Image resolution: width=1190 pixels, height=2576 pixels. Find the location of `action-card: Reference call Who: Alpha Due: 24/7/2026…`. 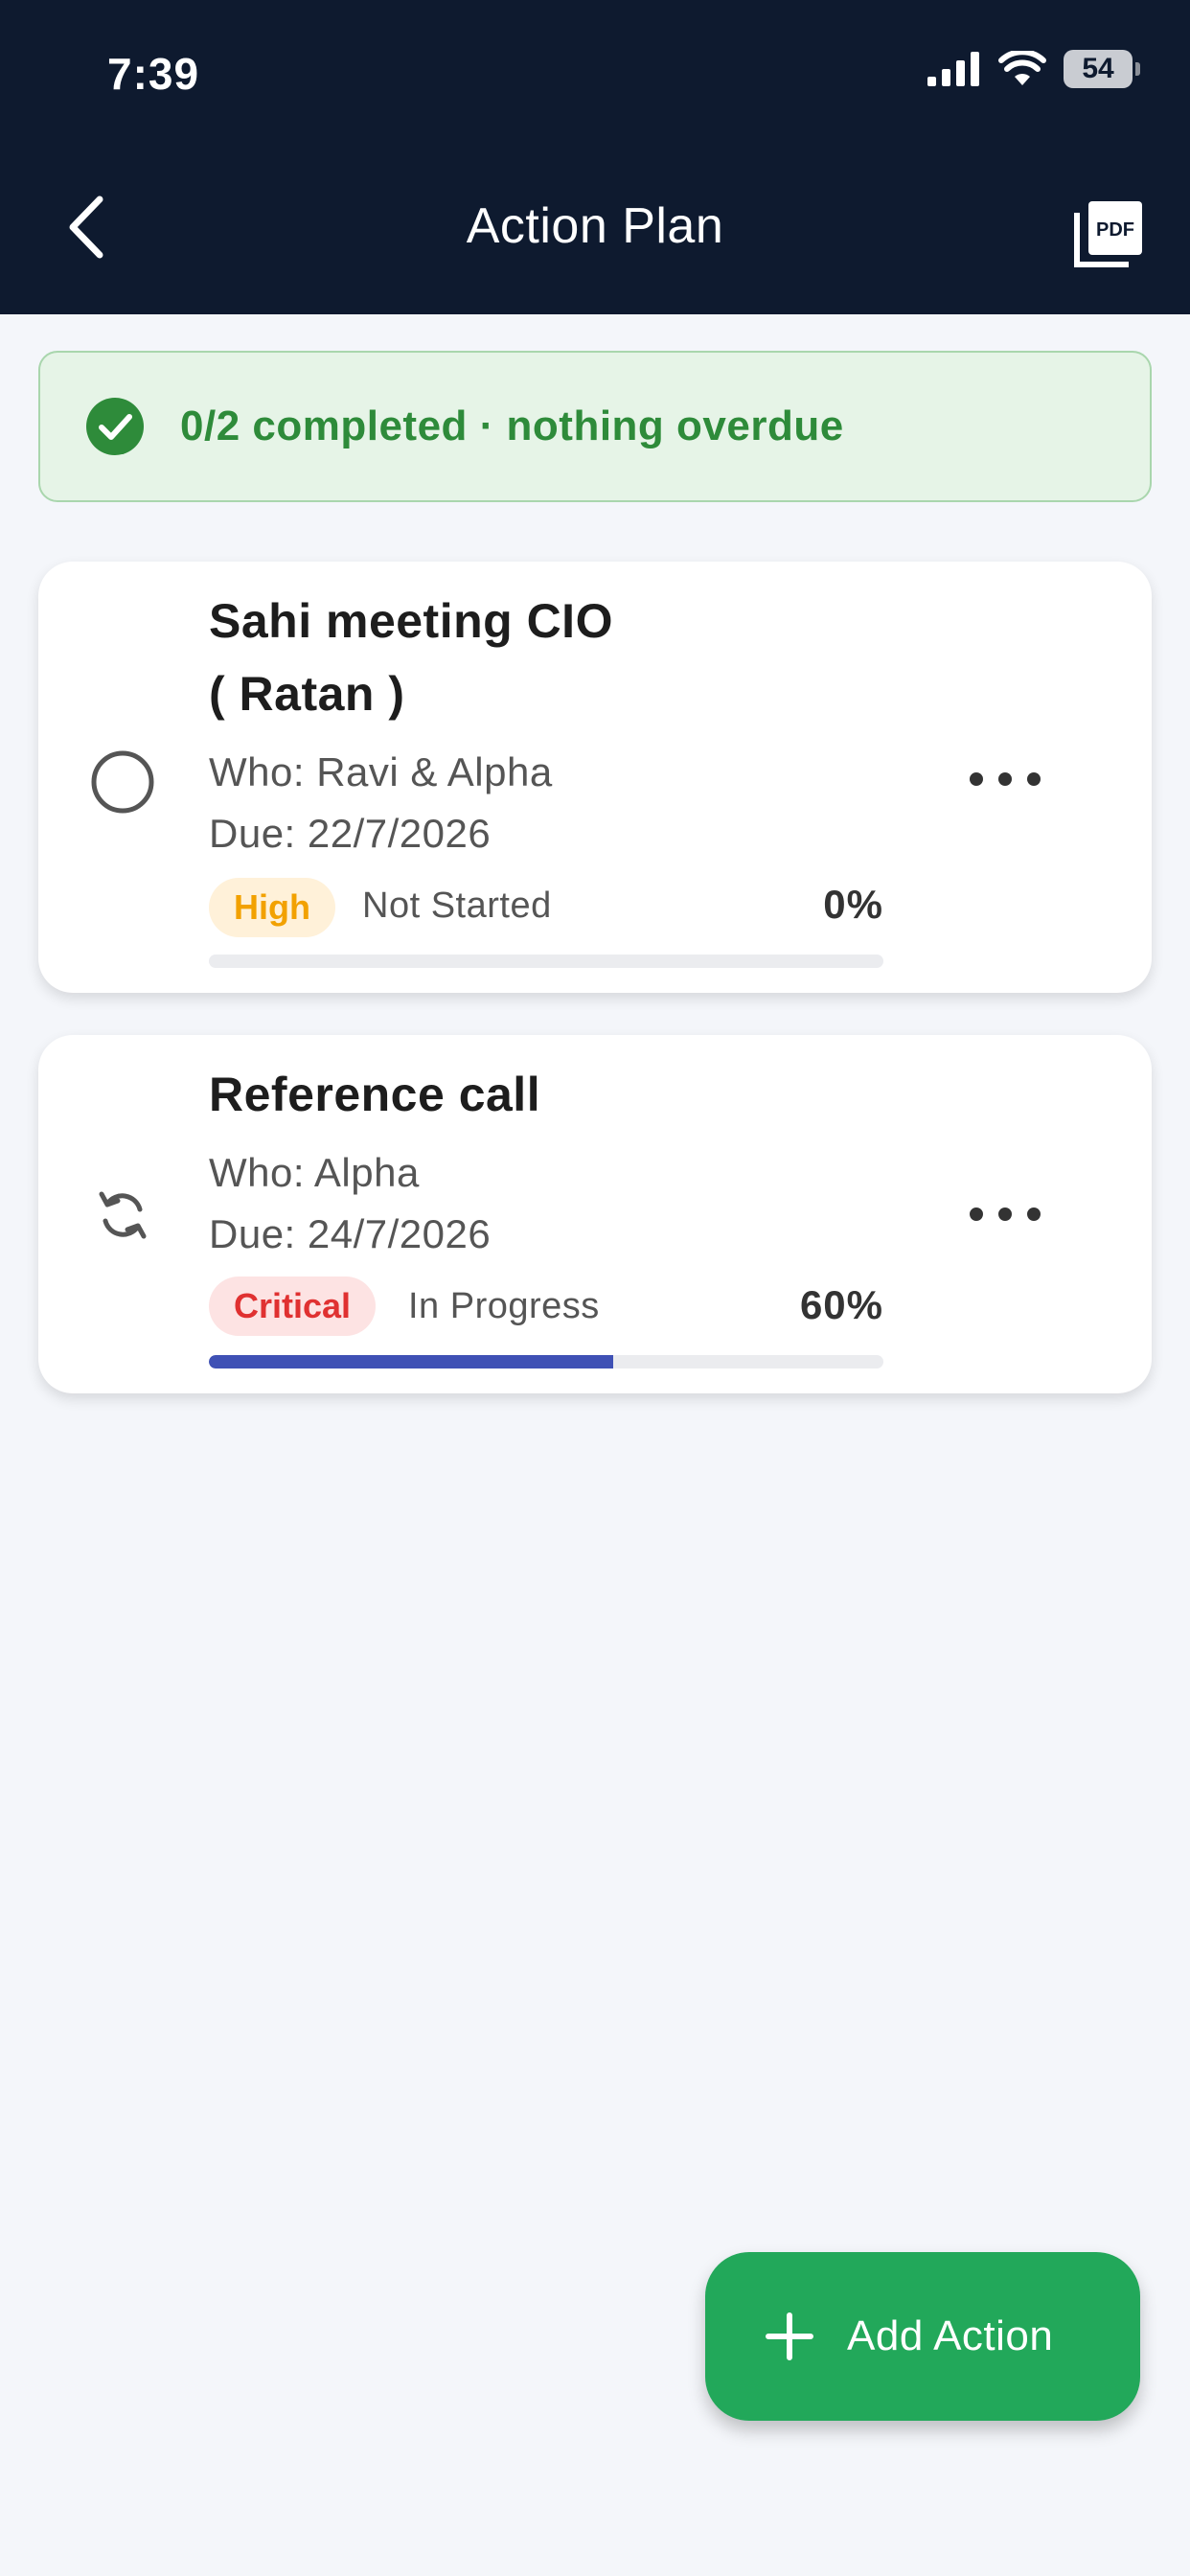

action-card: Reference call Who: Alpha Due: 24/7/2026… is located at coordinates (595, 1214).